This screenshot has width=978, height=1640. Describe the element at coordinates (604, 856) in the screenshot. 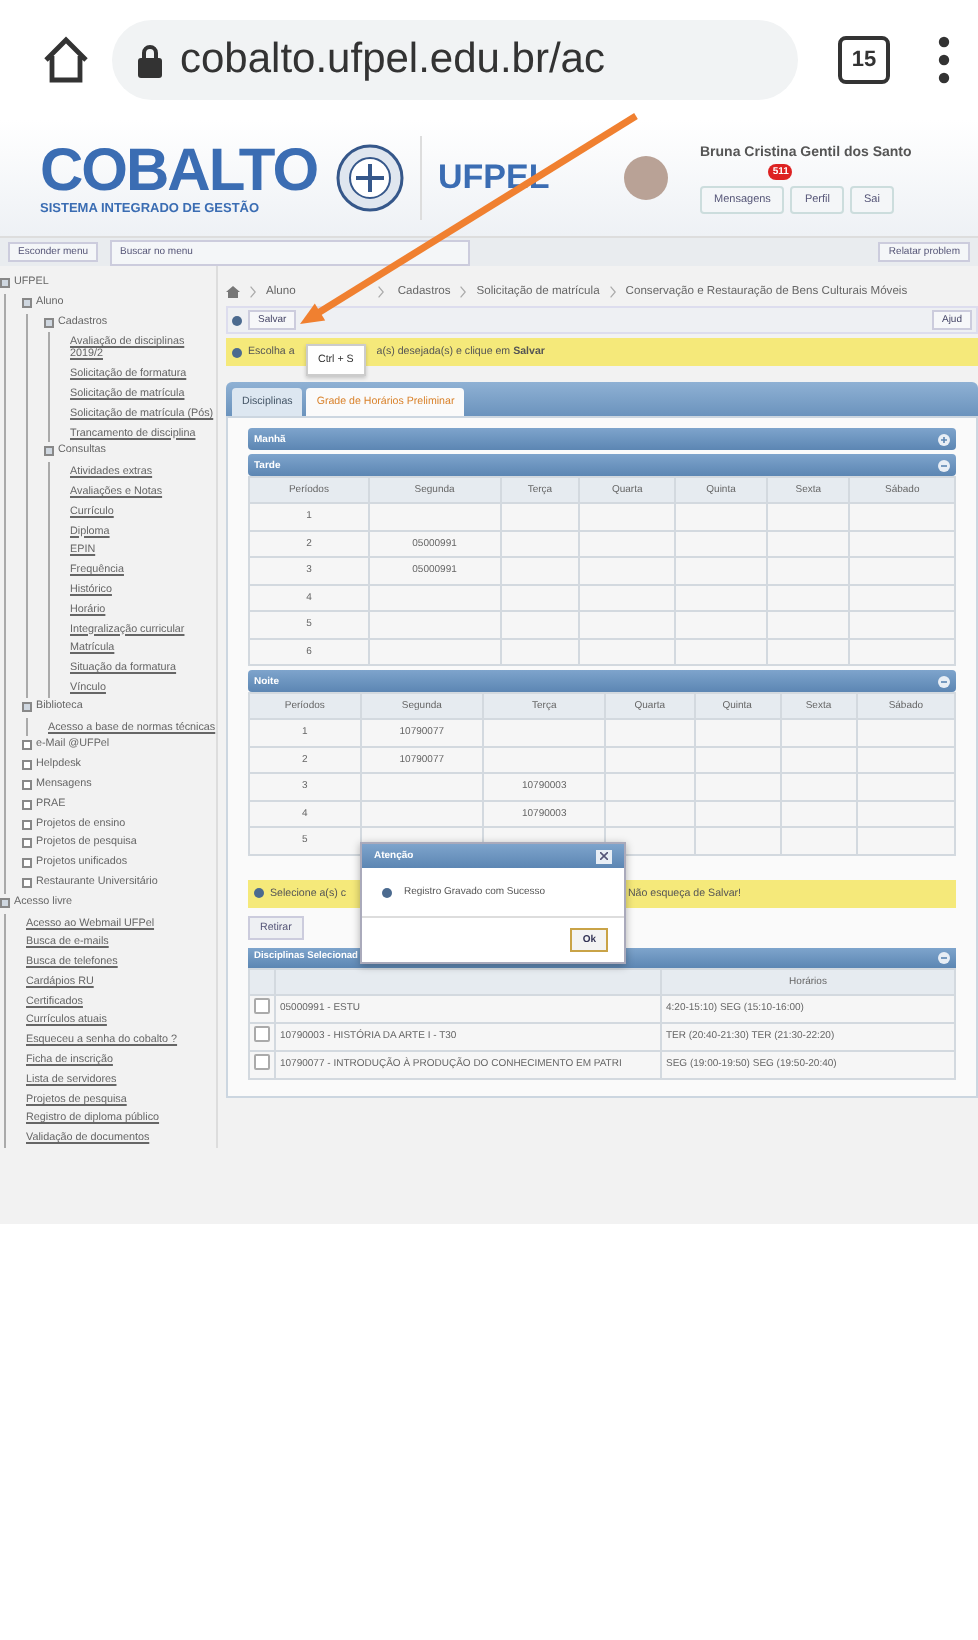

I see `close-icon` at that location.